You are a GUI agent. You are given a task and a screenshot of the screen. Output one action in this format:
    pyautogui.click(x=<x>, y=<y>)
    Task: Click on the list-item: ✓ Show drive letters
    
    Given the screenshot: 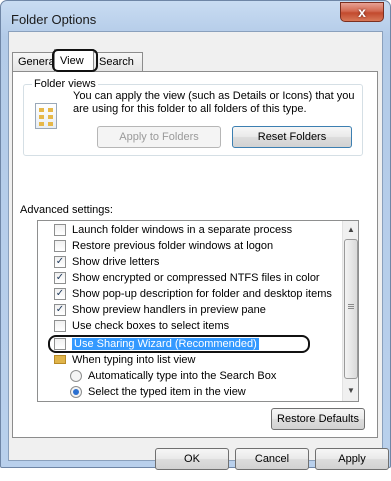 What is the action you would take?
    pyautogui.click(x=106, y=261)
    